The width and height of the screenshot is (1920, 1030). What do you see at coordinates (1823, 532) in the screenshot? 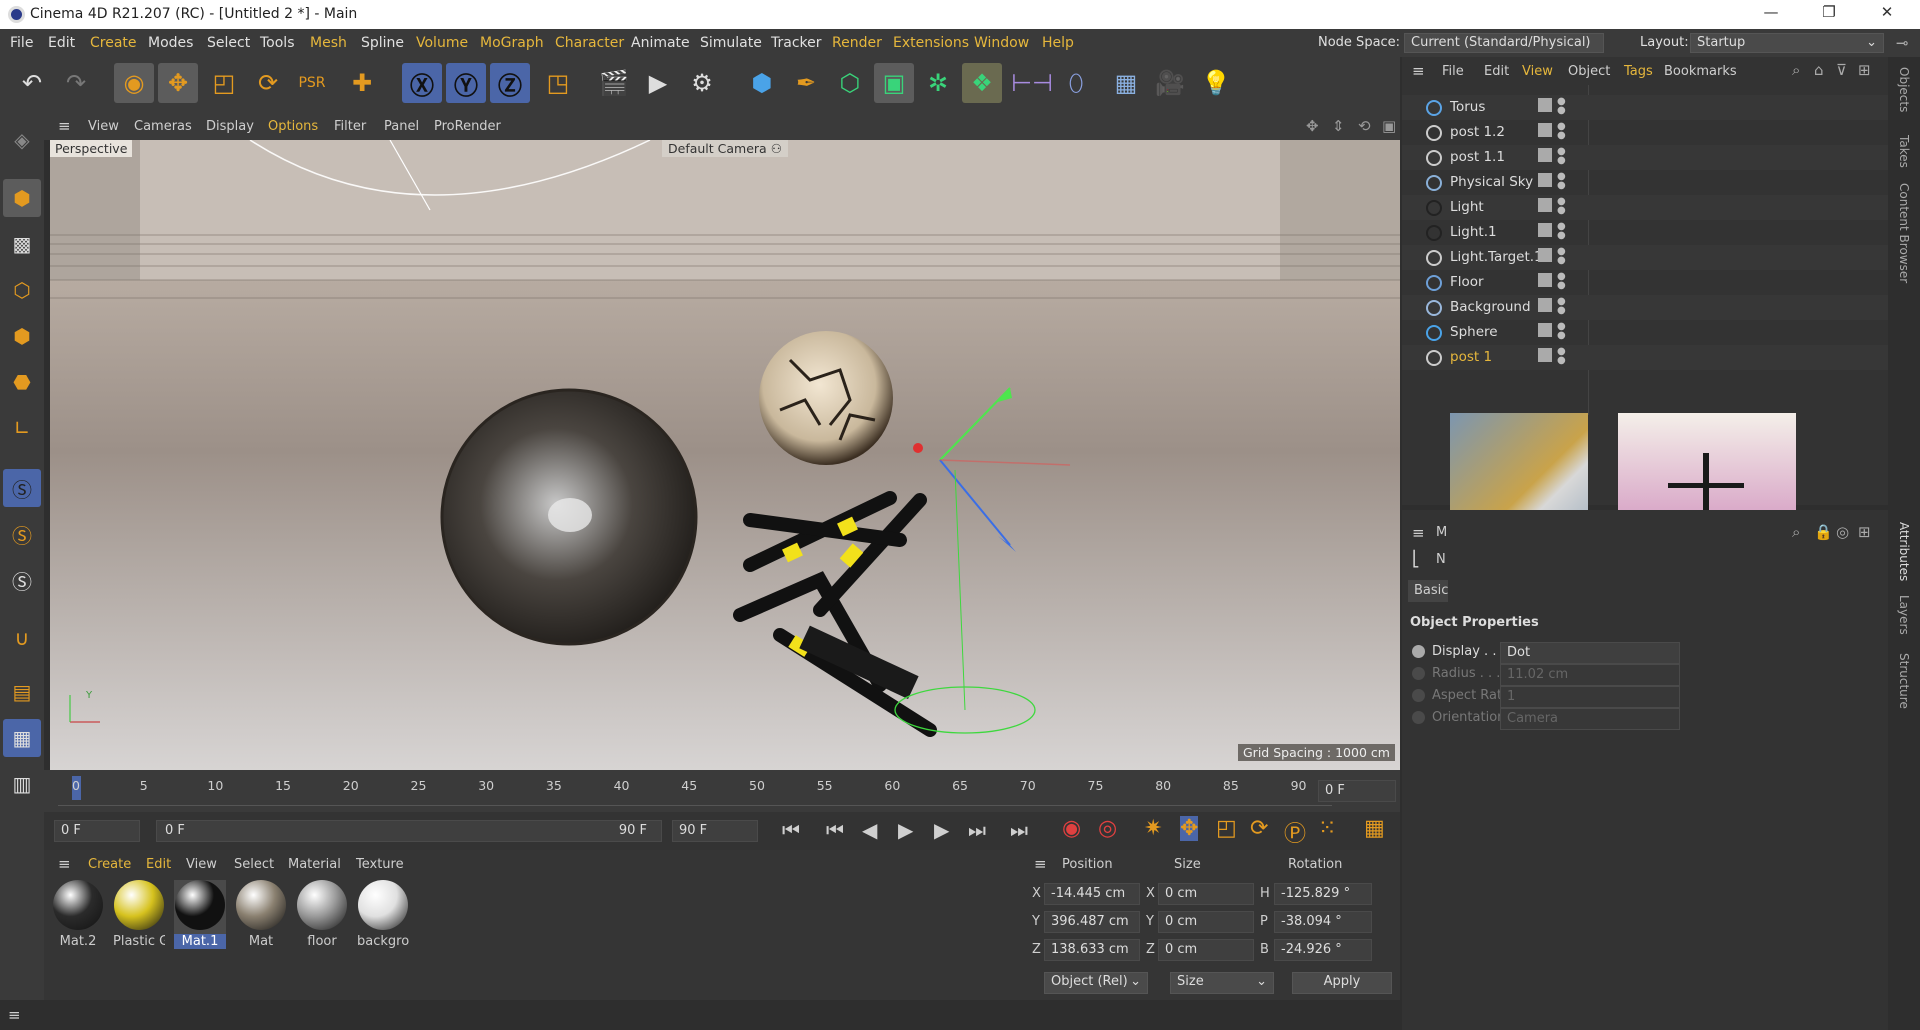
I see `lock-icon: 🔒` at bounding box center [1823, 532].